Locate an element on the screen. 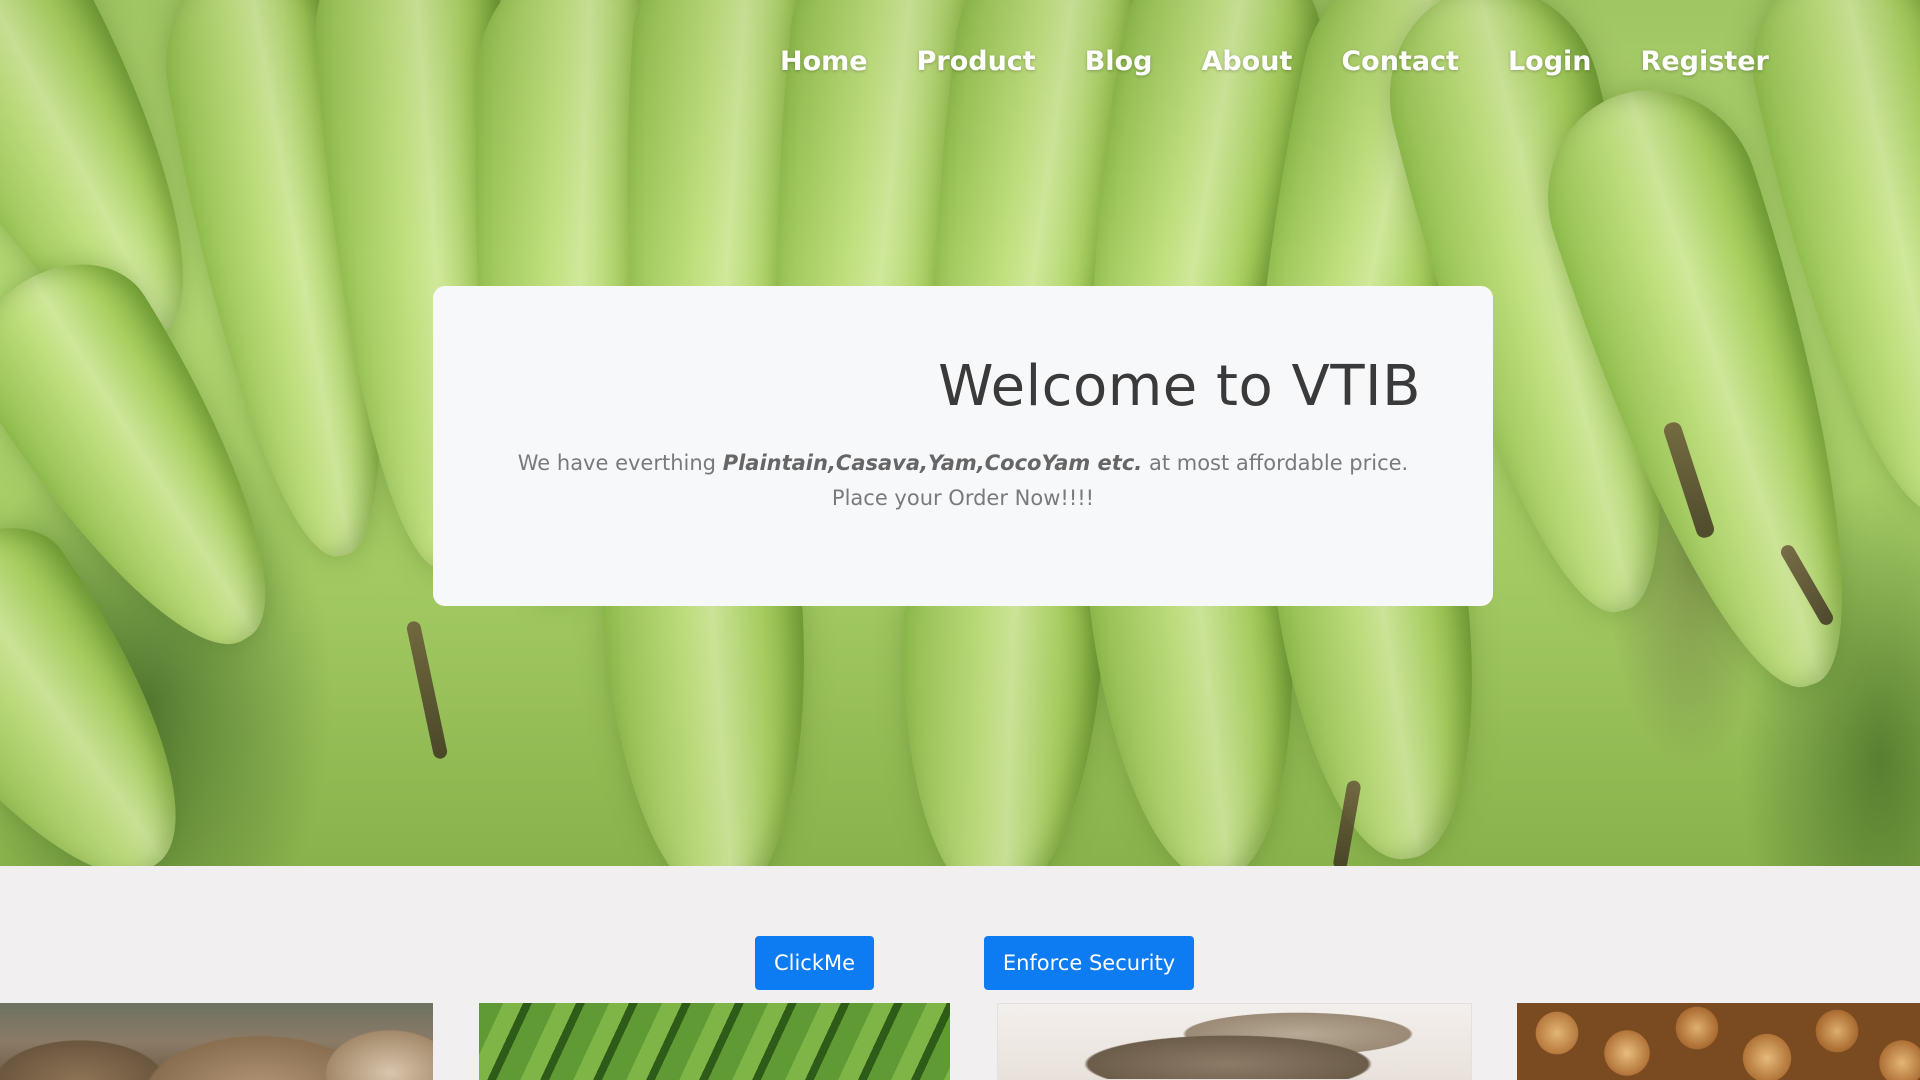 This screenshot has height=1080, width=1920. product-image-yam is located at coordinates (1234, 1041).